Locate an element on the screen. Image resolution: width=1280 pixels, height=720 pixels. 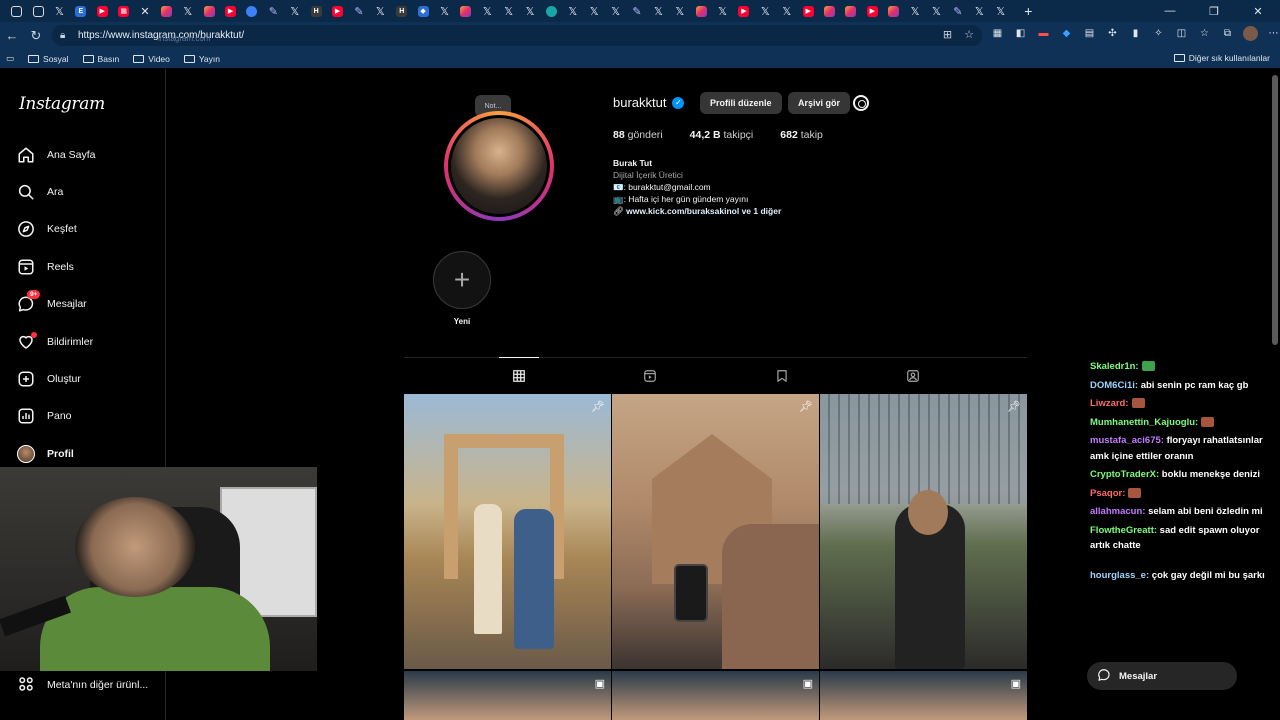
app-available-icon: ⊞ is located at coordinates (947, 34).